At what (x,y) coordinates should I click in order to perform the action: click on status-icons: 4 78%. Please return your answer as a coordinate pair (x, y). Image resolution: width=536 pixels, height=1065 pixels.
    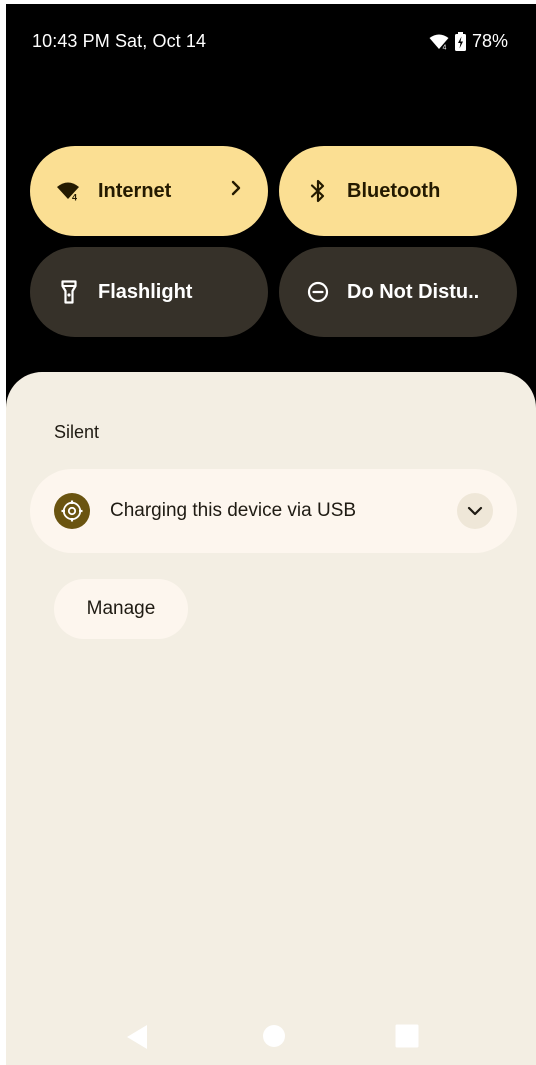
    Looking at the image, I should click on (468, 41).